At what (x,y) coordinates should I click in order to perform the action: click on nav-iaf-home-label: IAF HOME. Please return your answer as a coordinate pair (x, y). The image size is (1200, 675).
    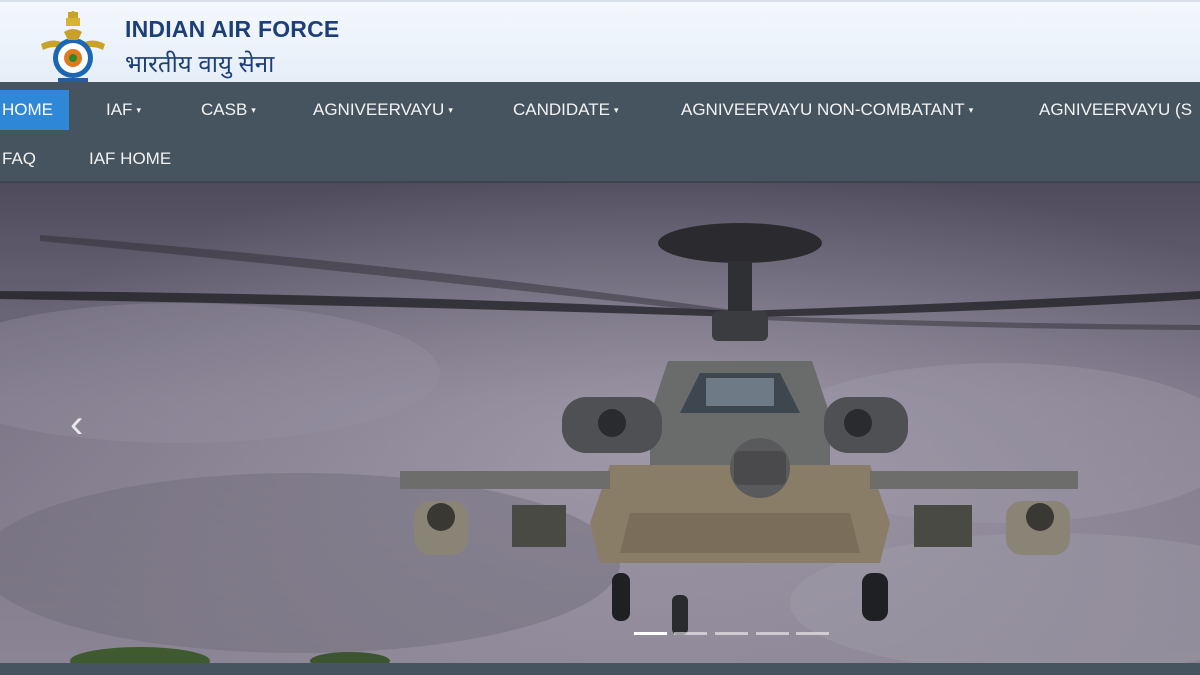
    Looking at the image, I should click on (130, 158).